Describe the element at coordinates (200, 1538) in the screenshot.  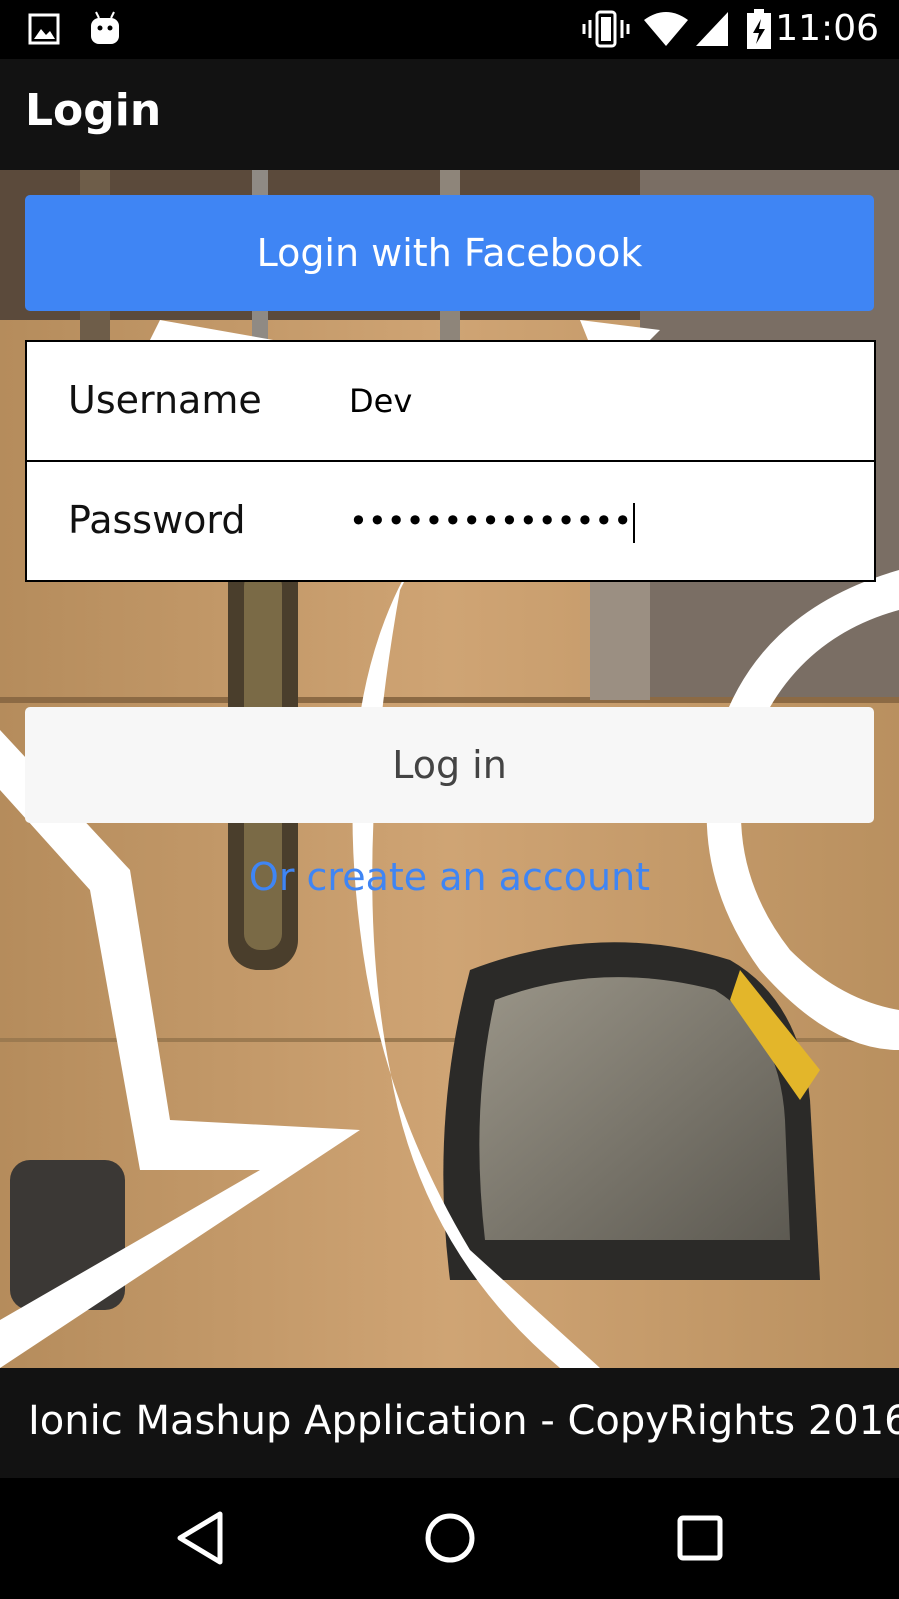
I see `back-icon` at that location.